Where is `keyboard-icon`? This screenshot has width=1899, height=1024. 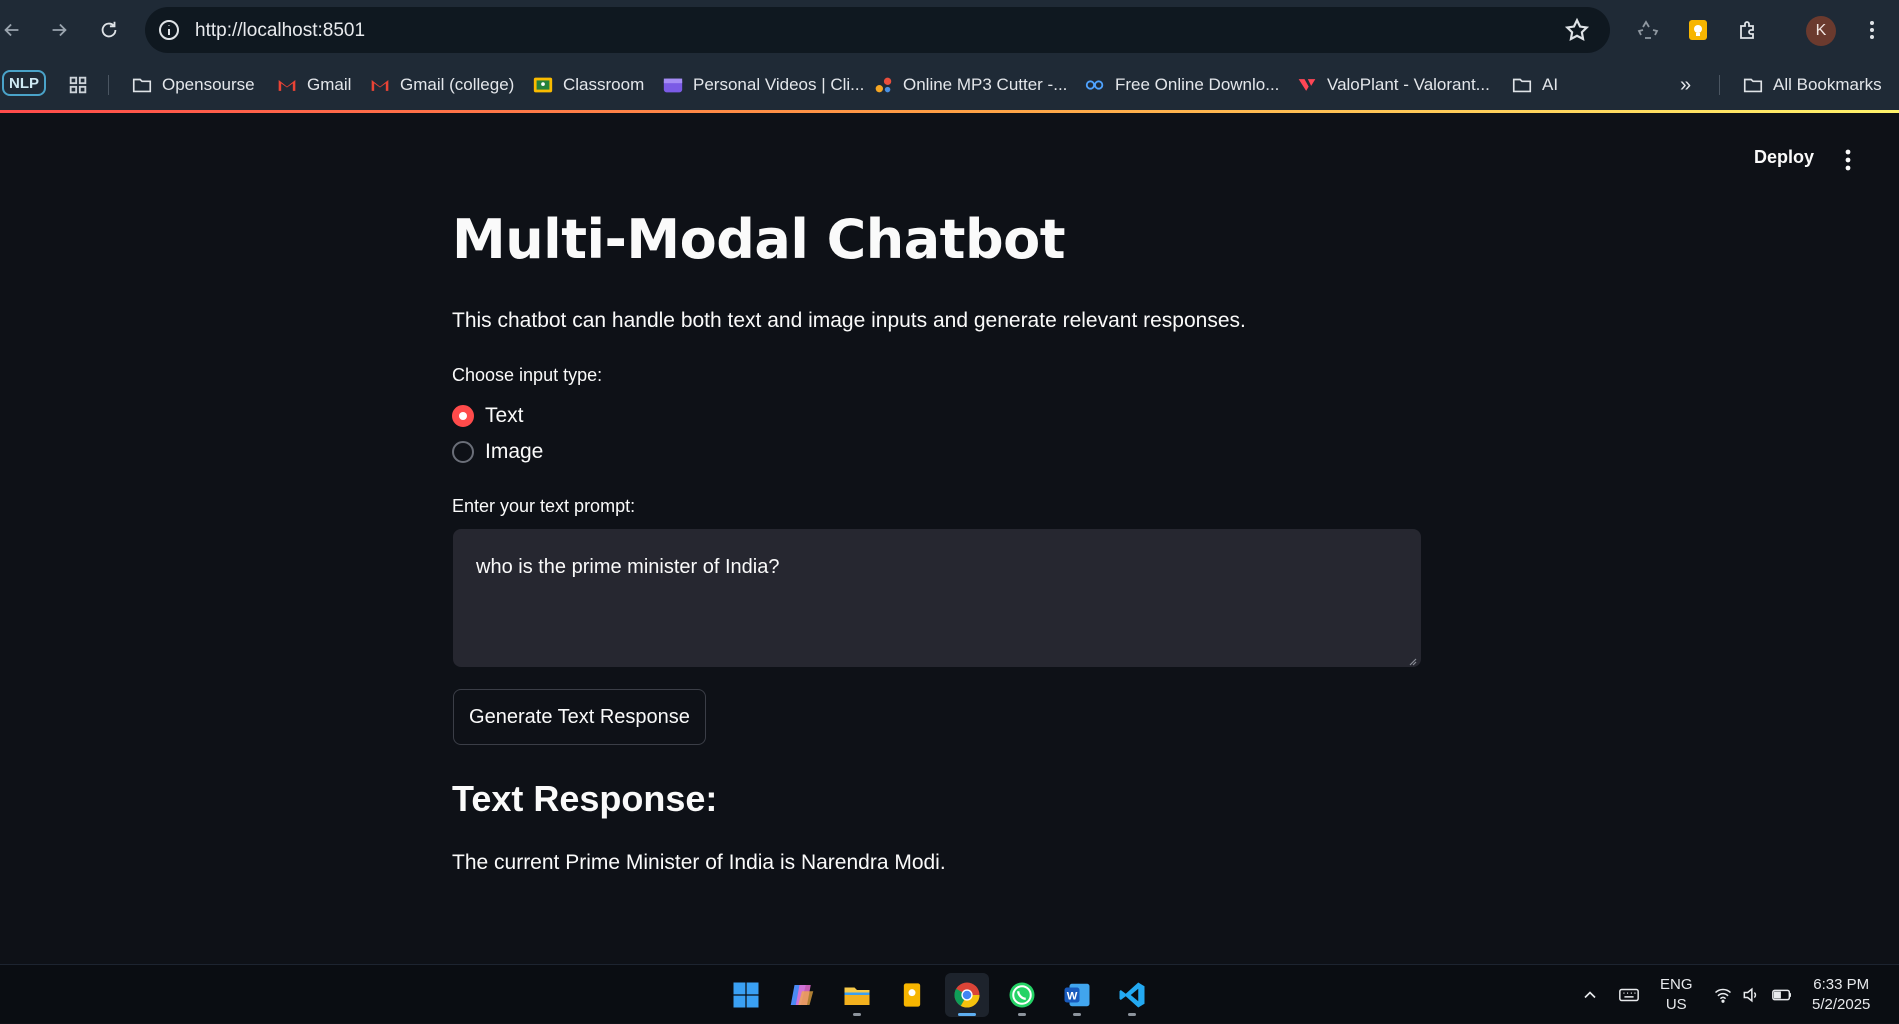 keyboard-icon is located at coordinates (1629, 994).